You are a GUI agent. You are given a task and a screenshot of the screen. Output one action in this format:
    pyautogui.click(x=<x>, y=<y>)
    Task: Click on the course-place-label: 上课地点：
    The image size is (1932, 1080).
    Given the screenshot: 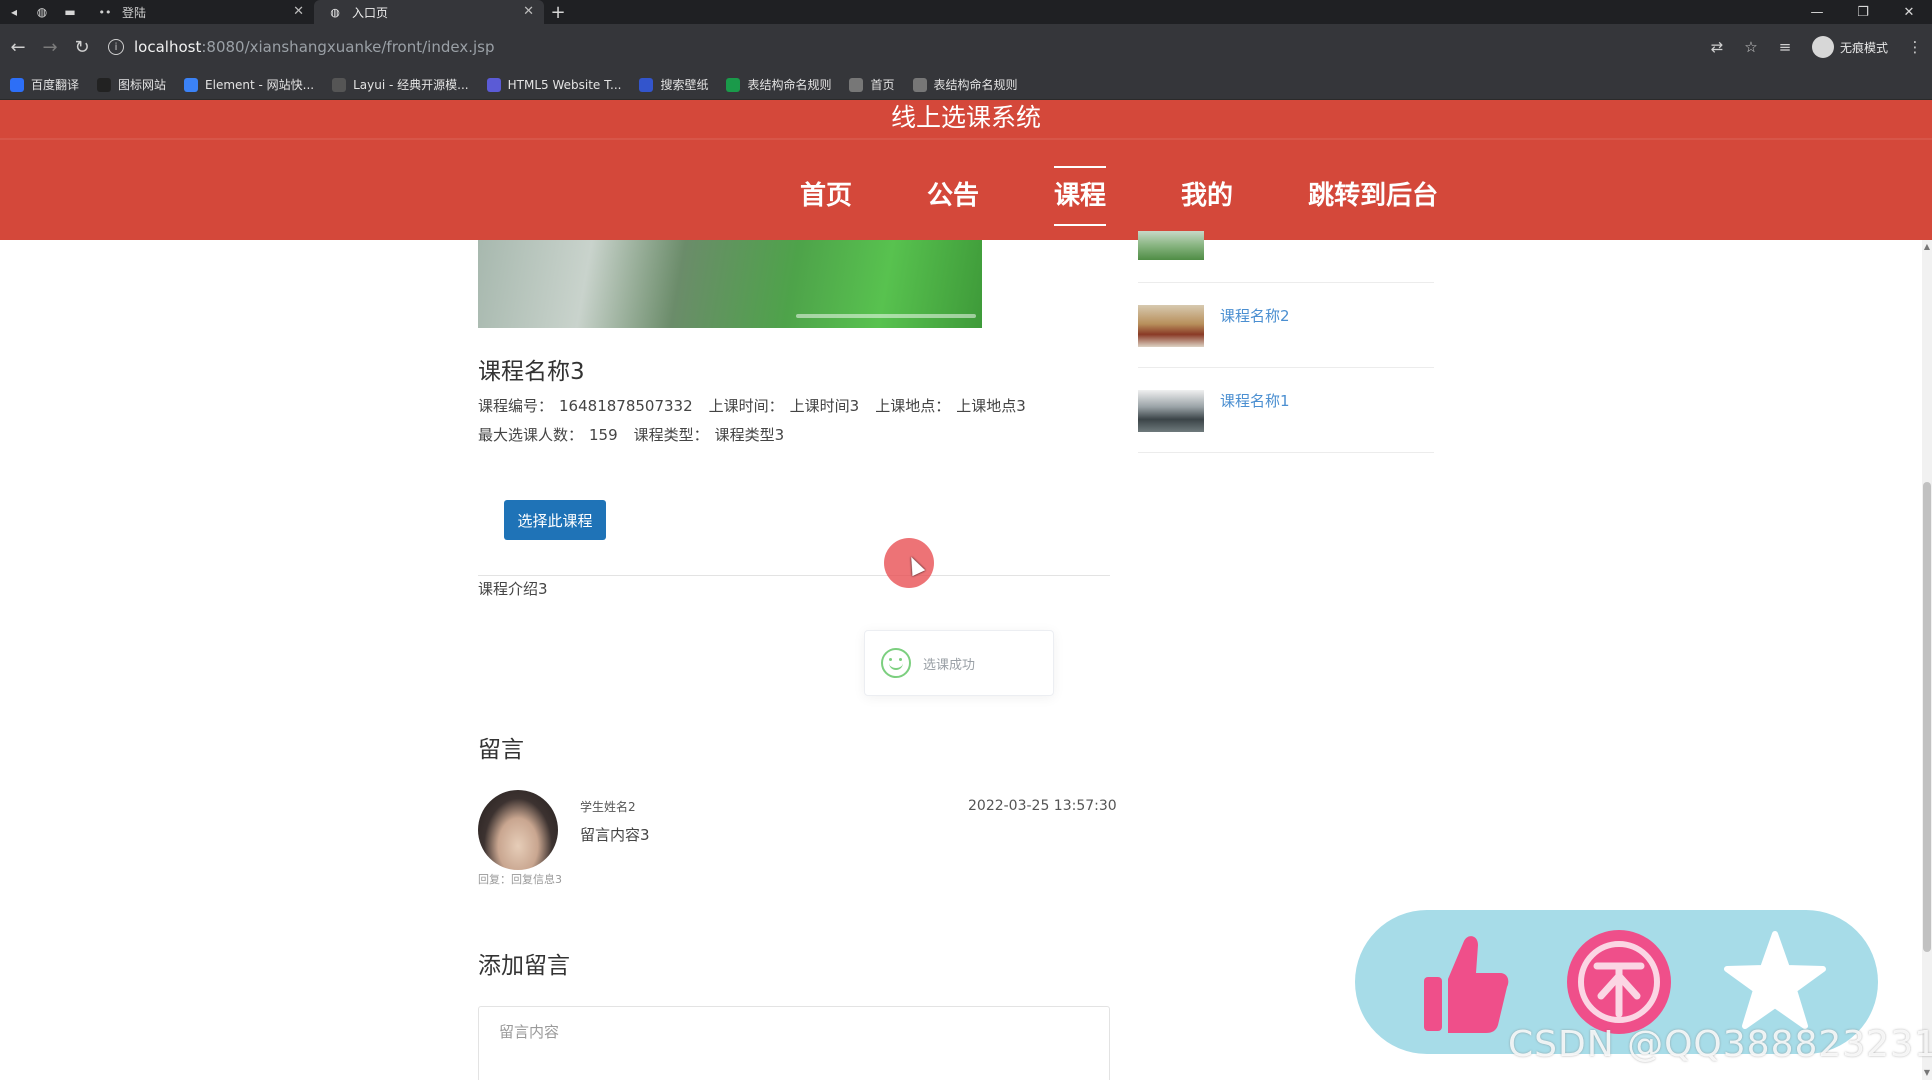 What is the action you would take?
    pyautogui.click(x=913, y=406)
    